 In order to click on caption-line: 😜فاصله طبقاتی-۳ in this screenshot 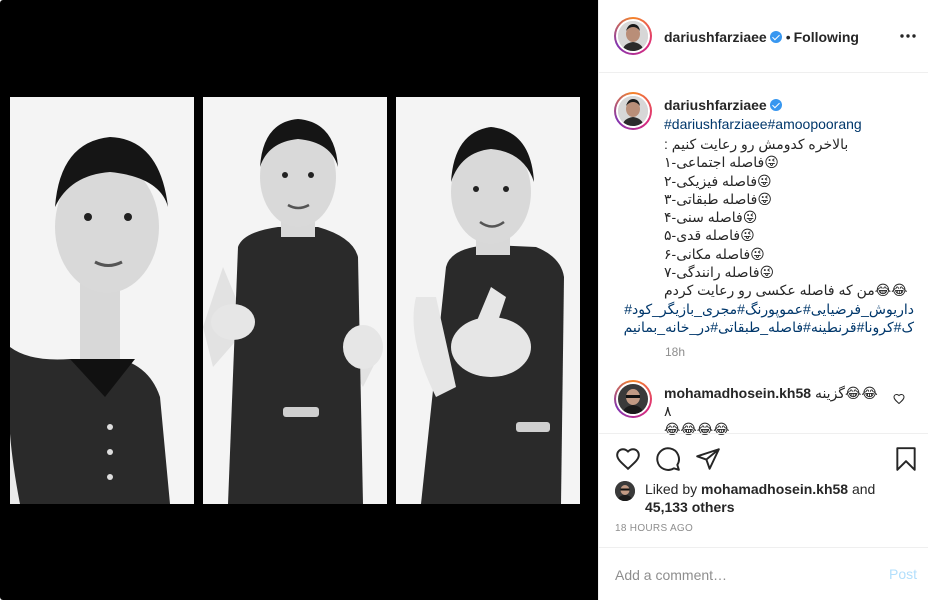, I will do `click(718, 198)`.